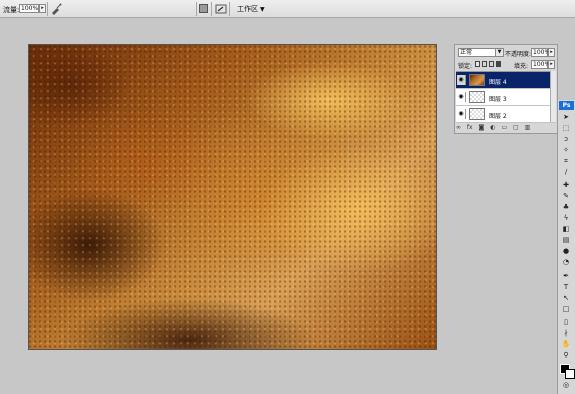 This screenshot has width=575, height=394. I want to click on blend-mode-select: 正常 ▼, so click(481, 52).